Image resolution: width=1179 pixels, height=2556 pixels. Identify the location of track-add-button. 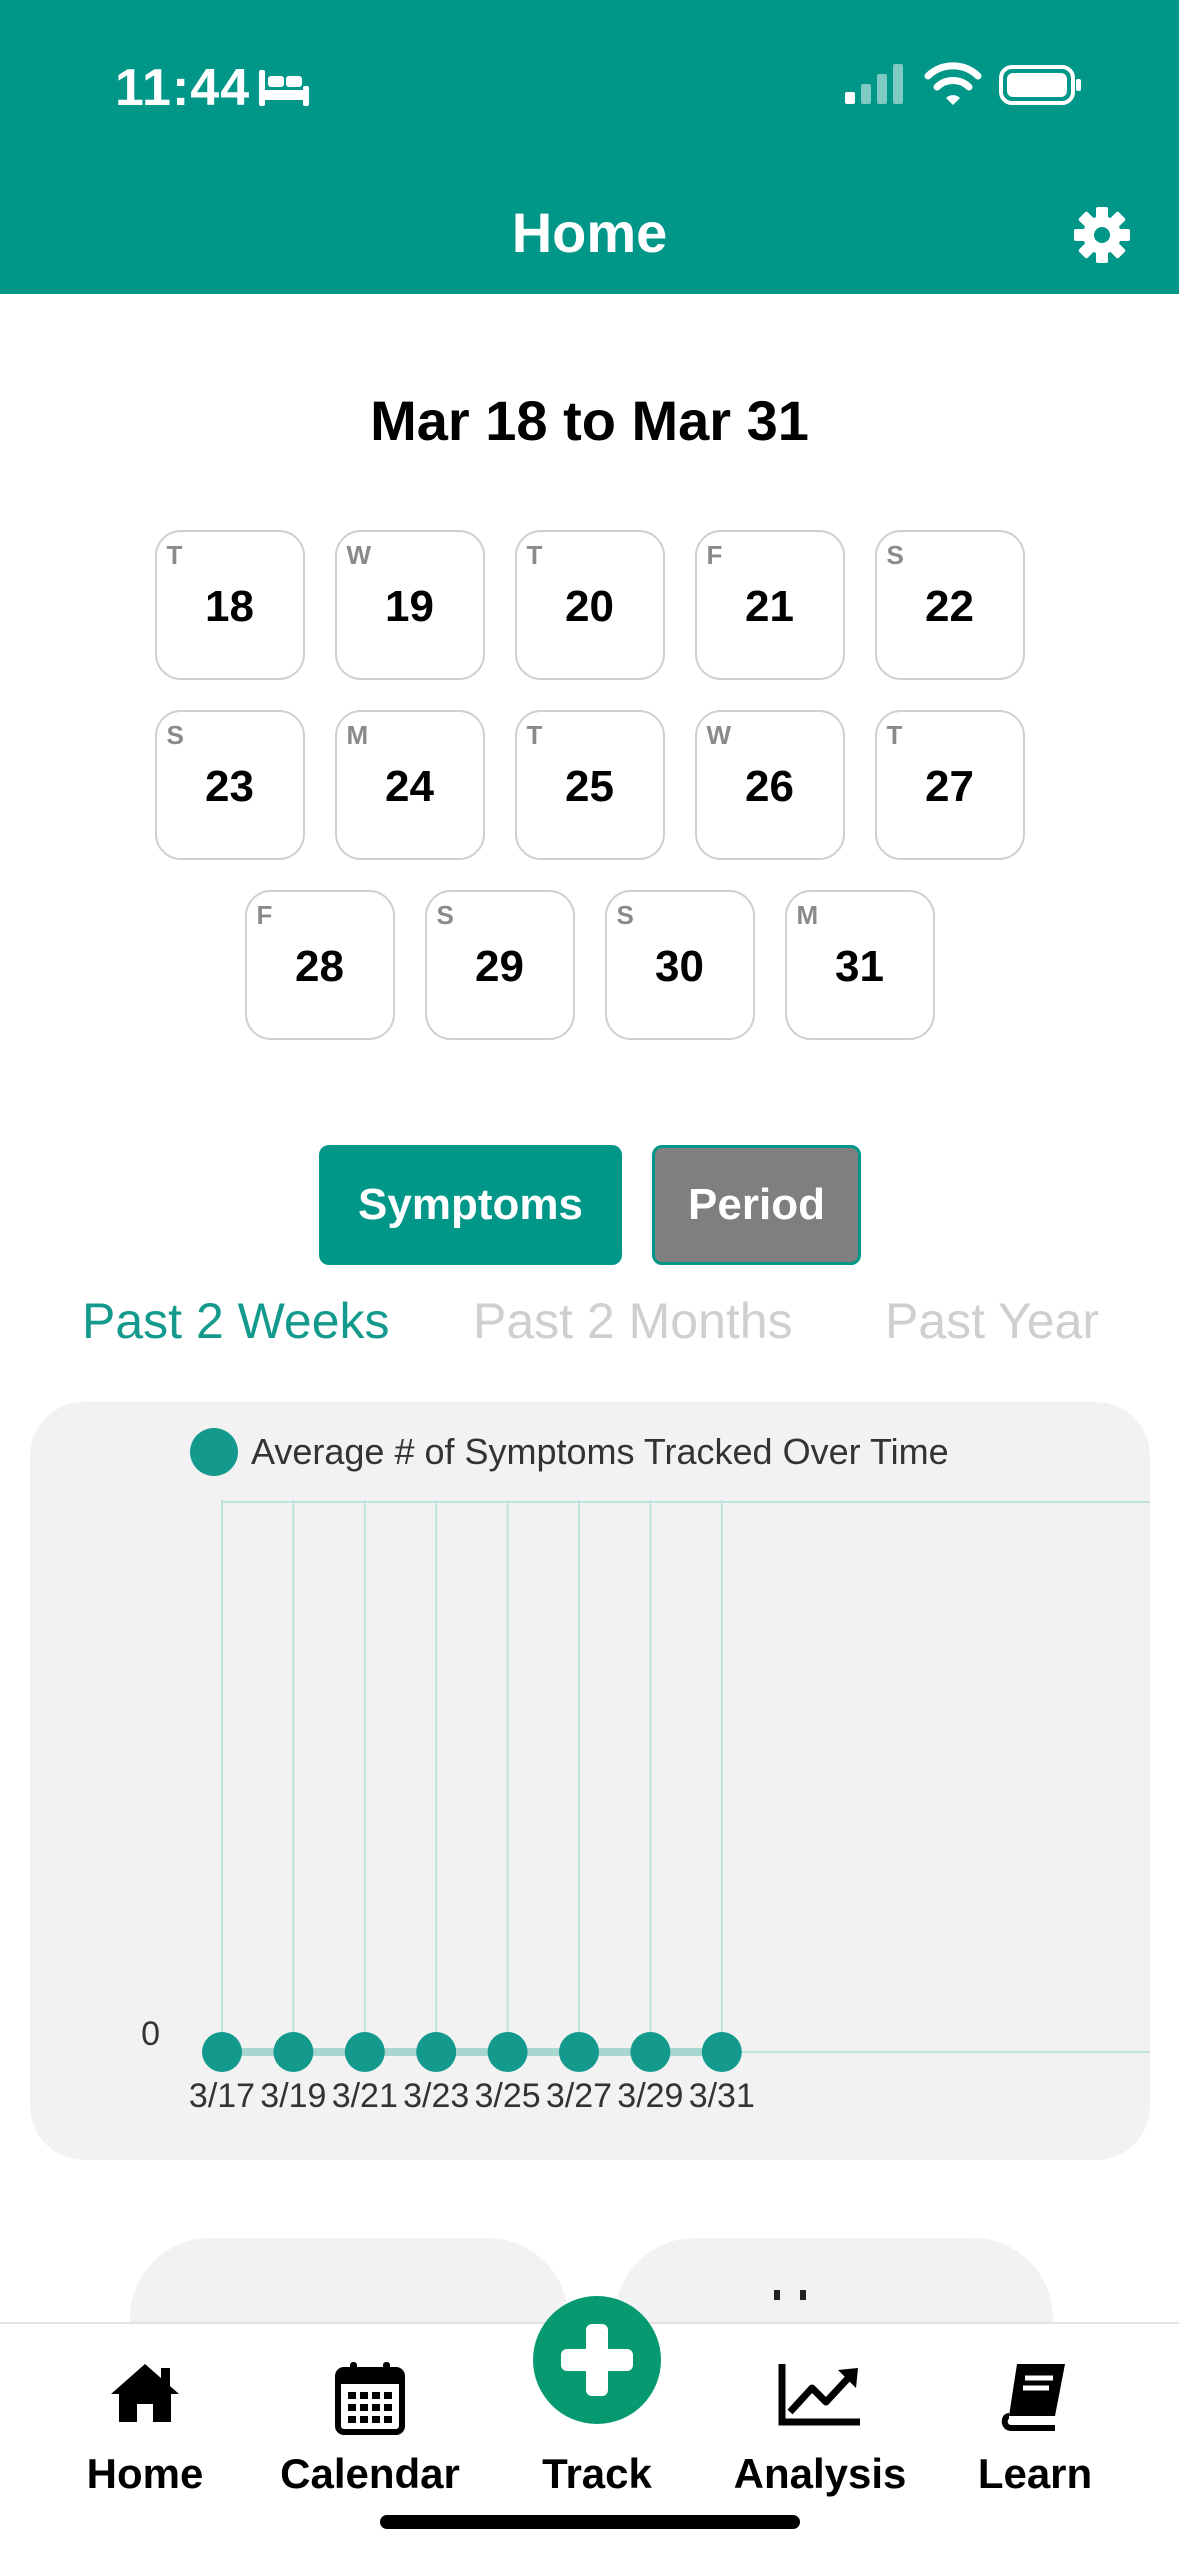
(597, 2360).